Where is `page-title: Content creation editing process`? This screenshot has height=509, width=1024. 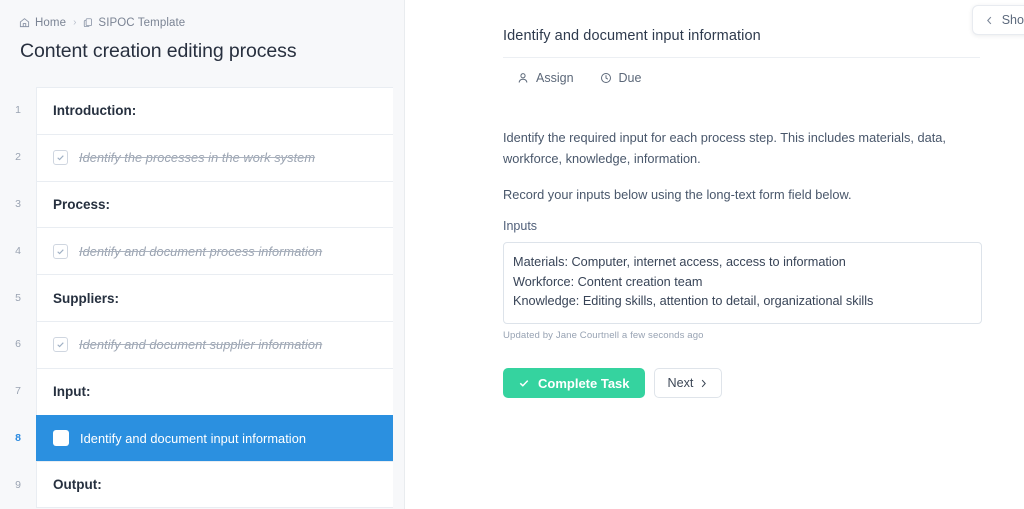
page-title: Content creation editing process is located at coordinates (158, 51).